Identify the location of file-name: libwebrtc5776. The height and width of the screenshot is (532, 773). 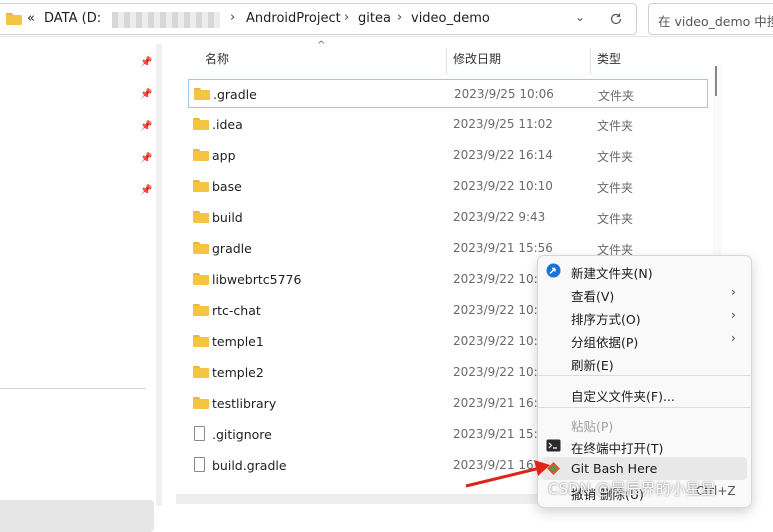
(257, 279).